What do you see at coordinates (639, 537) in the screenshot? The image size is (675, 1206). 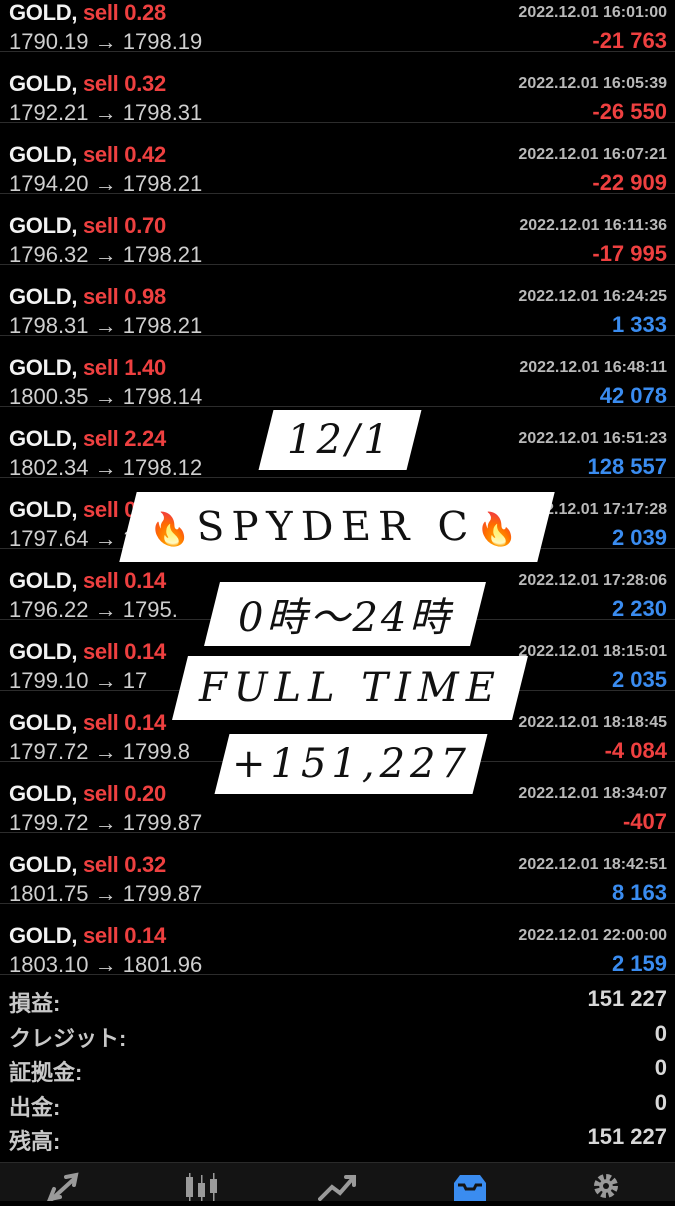 I see `trade-profit: 2 039` at bounding box center [639, 537].